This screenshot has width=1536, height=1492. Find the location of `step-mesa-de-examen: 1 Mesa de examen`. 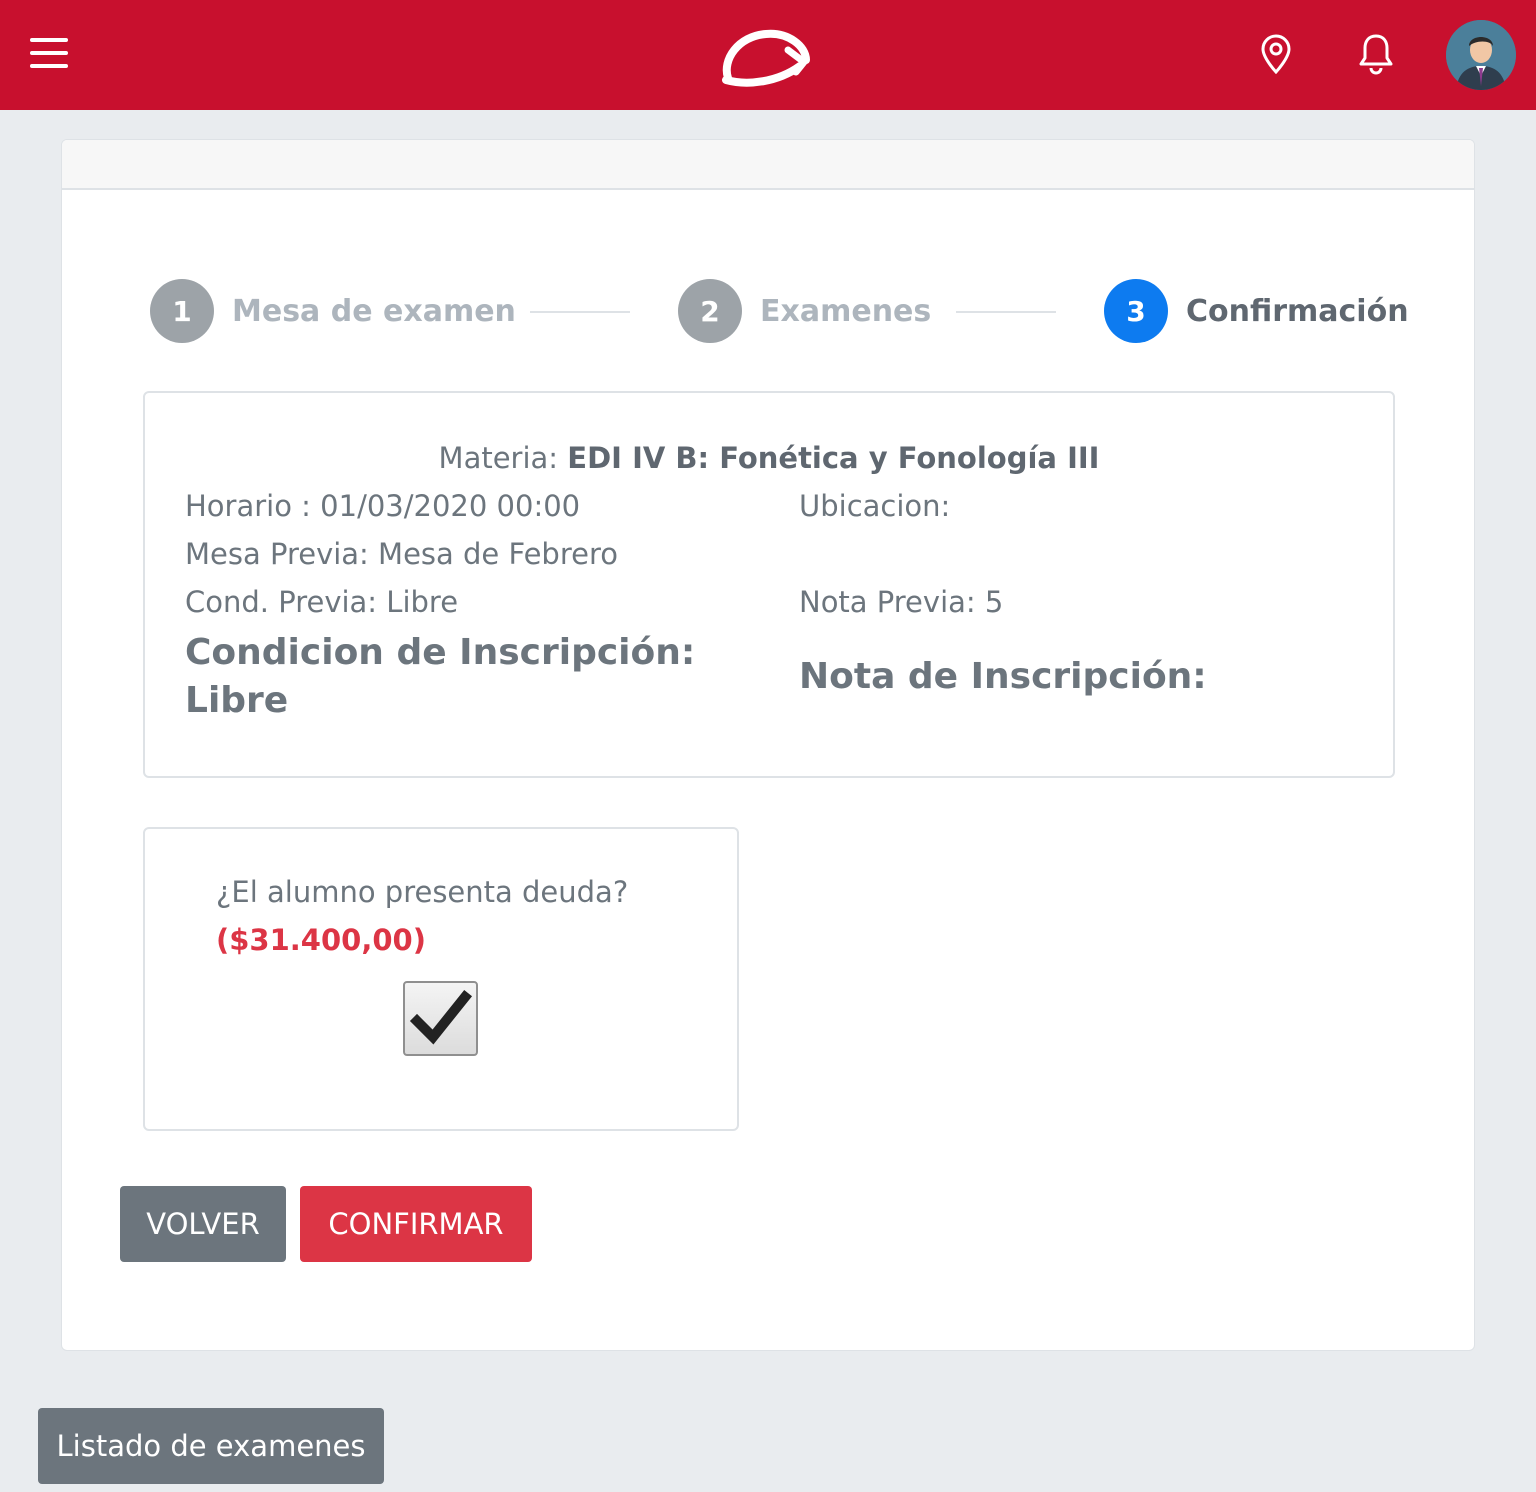

step-mesa-de-examen: 1 Mesa de examen is located at coordinates (333, 311).